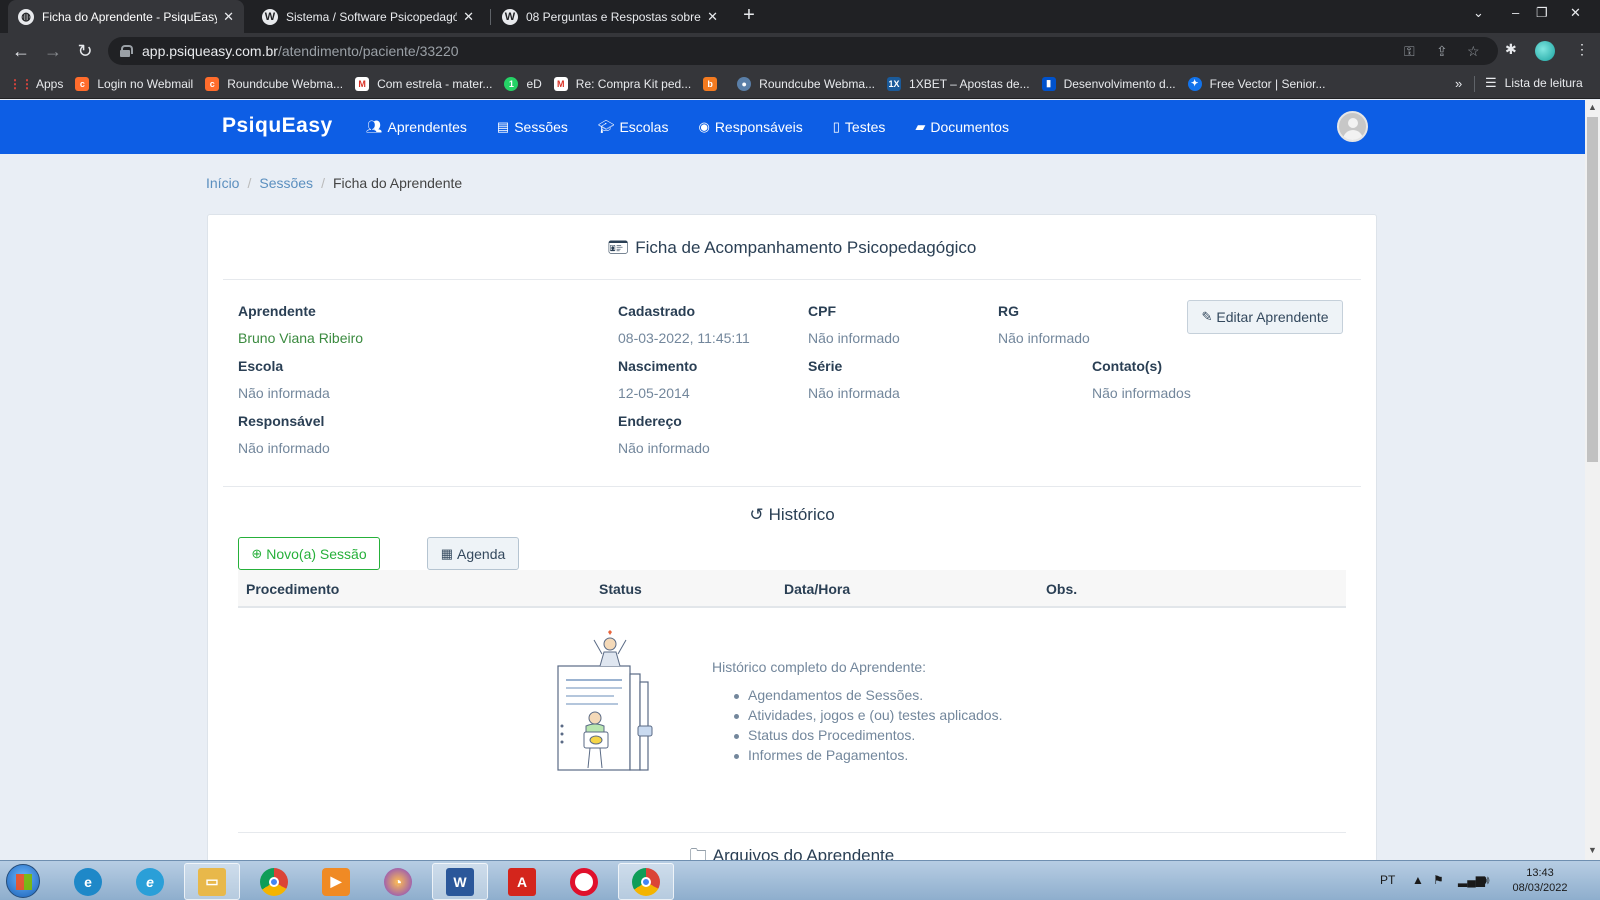  I want to click on bookmark-login-webmail: c Login no Webmail, so click(134, 83).